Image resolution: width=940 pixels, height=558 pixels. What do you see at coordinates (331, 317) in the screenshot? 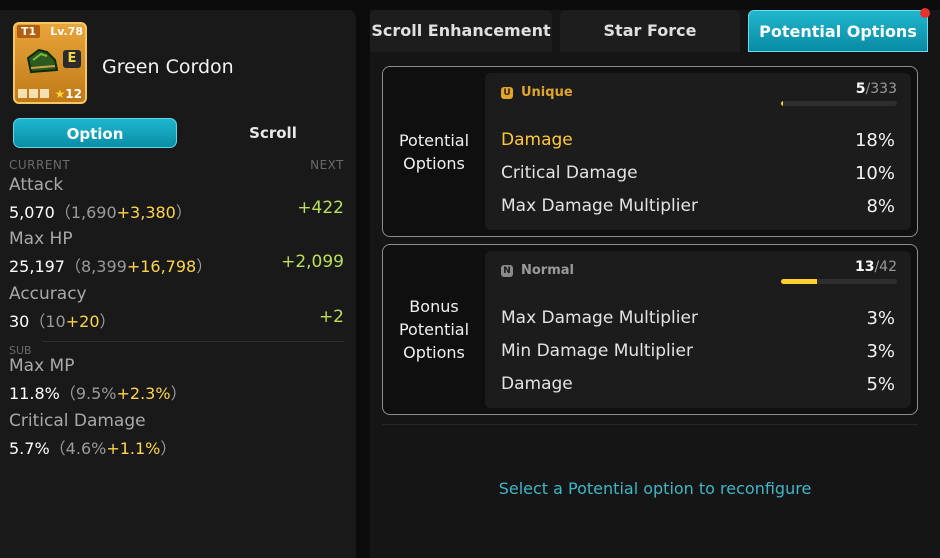
I see `stat-next-accuracy: +2` at bounding box center [331, 317].